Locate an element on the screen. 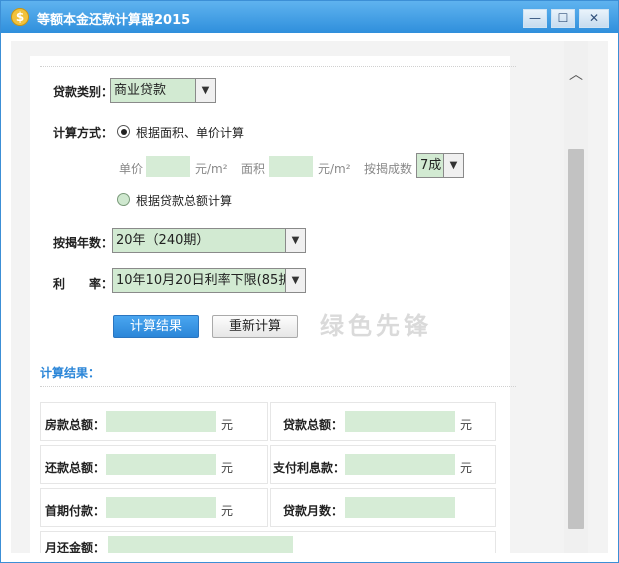  unit-price-label: 单价 is located at coordinates (131, 169).